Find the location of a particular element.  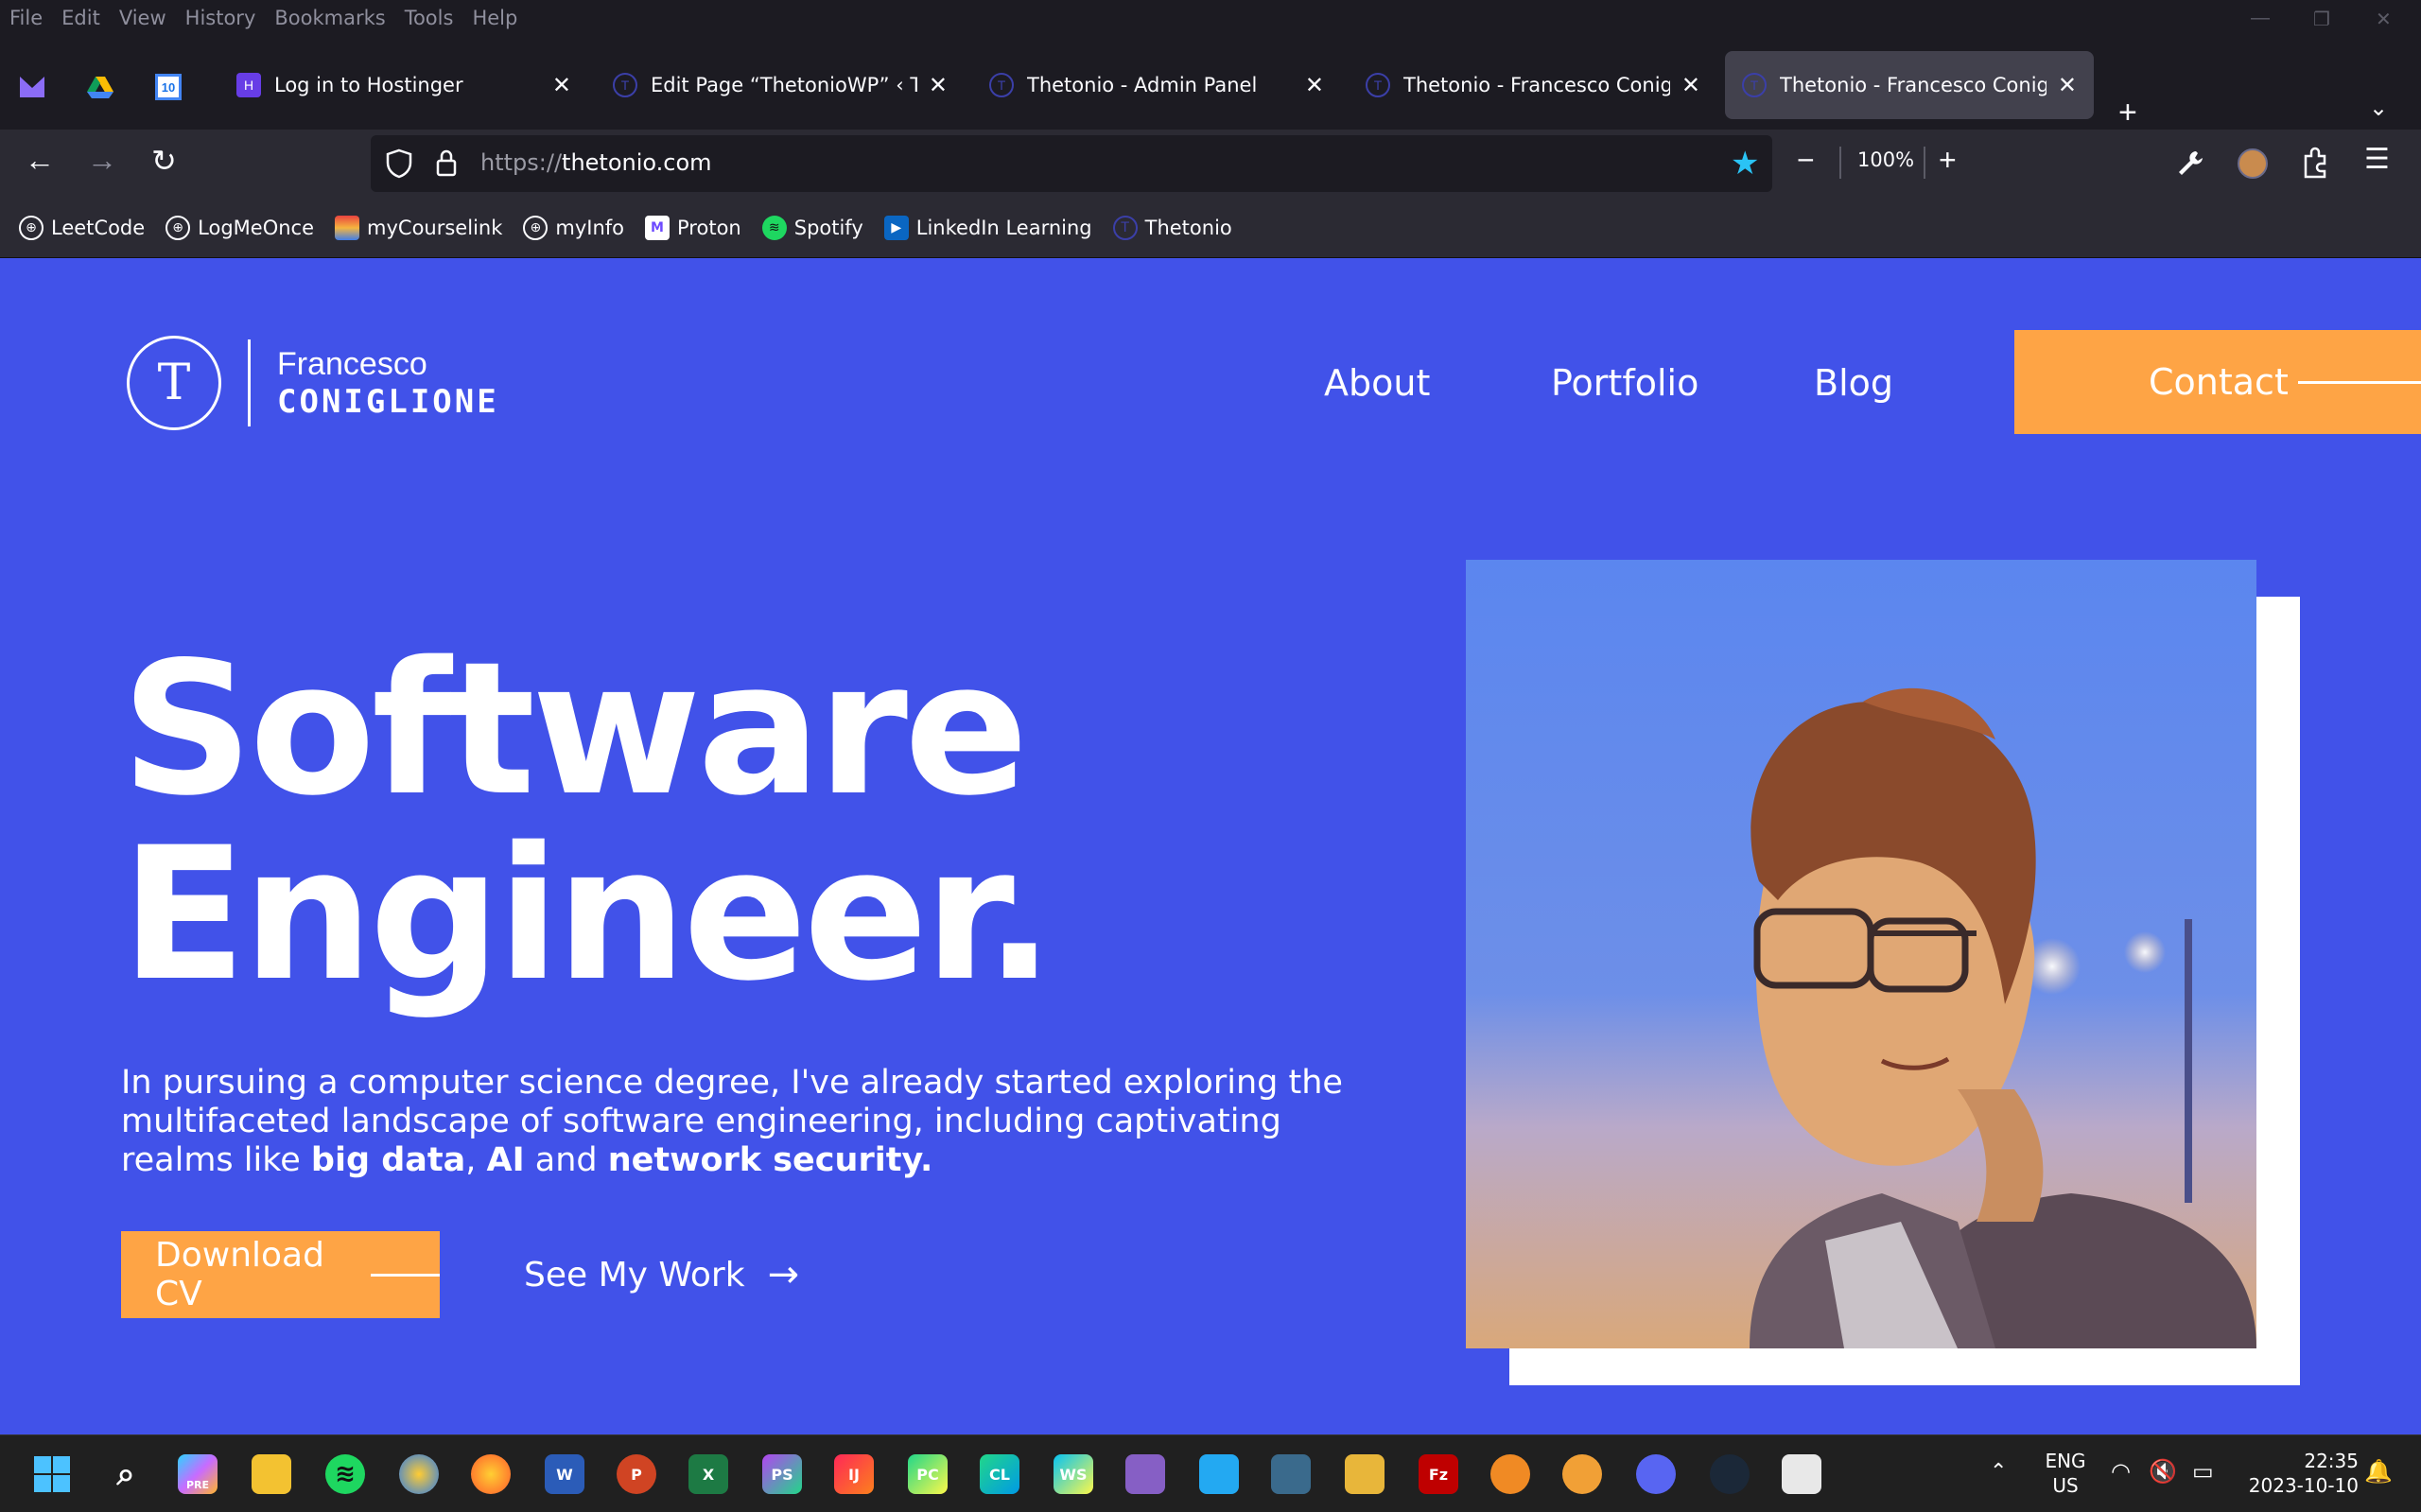

tray-chevron-icon: ⌃ is located at coordinates (1998, 1472).